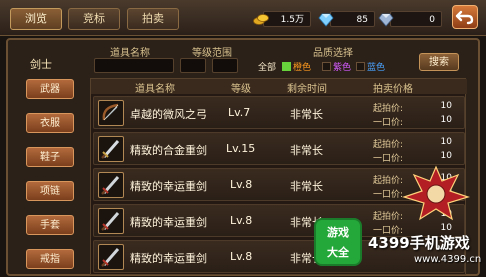 The height and width of the screenshot is (277, 486). I want to click on checkbox-checked-icon, so click(286, 66).